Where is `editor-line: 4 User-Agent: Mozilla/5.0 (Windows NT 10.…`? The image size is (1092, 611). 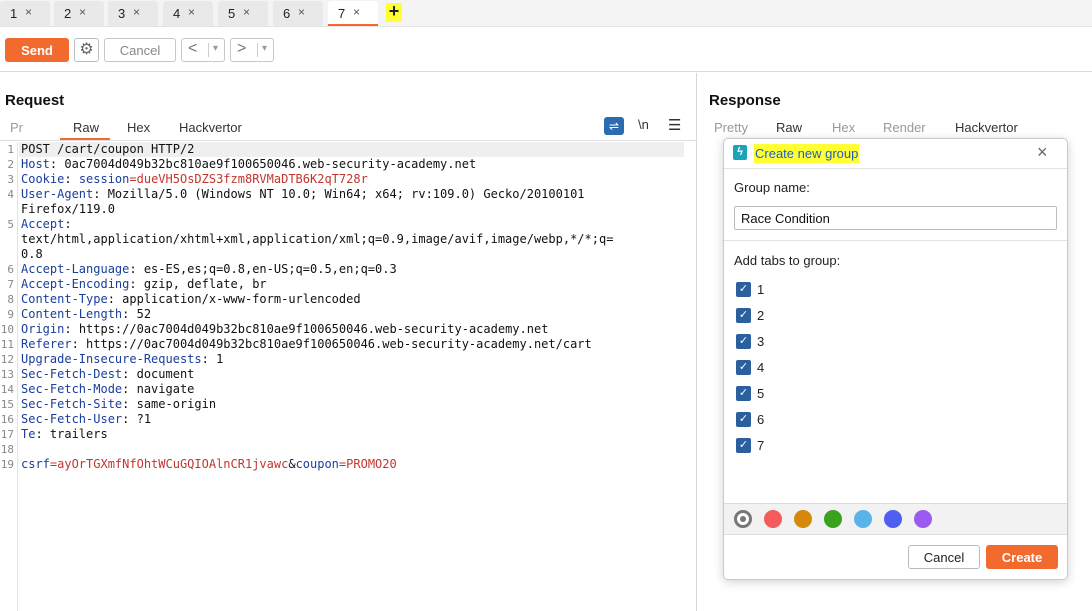 editor-line: 4 User-Agent: Mozilla/5.0 (Windows NT 10.… is located at coordinates (340, 194).